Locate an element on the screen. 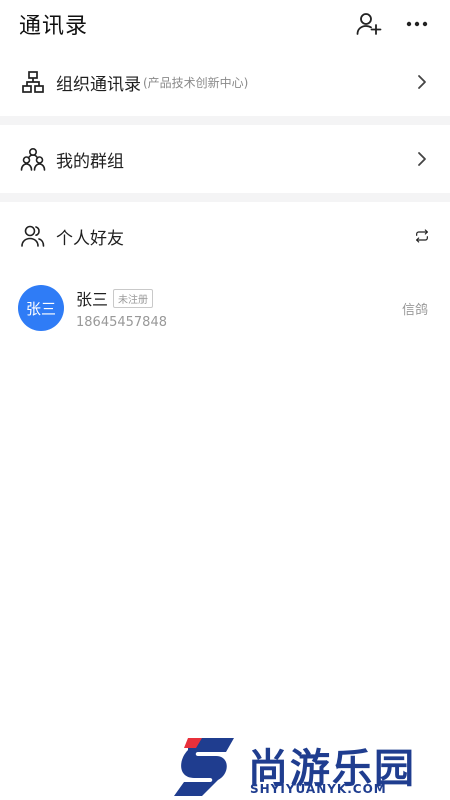  org-directory-row: 组织通讯录 (产品技术创新中心) is located at coordinates (225, 82).